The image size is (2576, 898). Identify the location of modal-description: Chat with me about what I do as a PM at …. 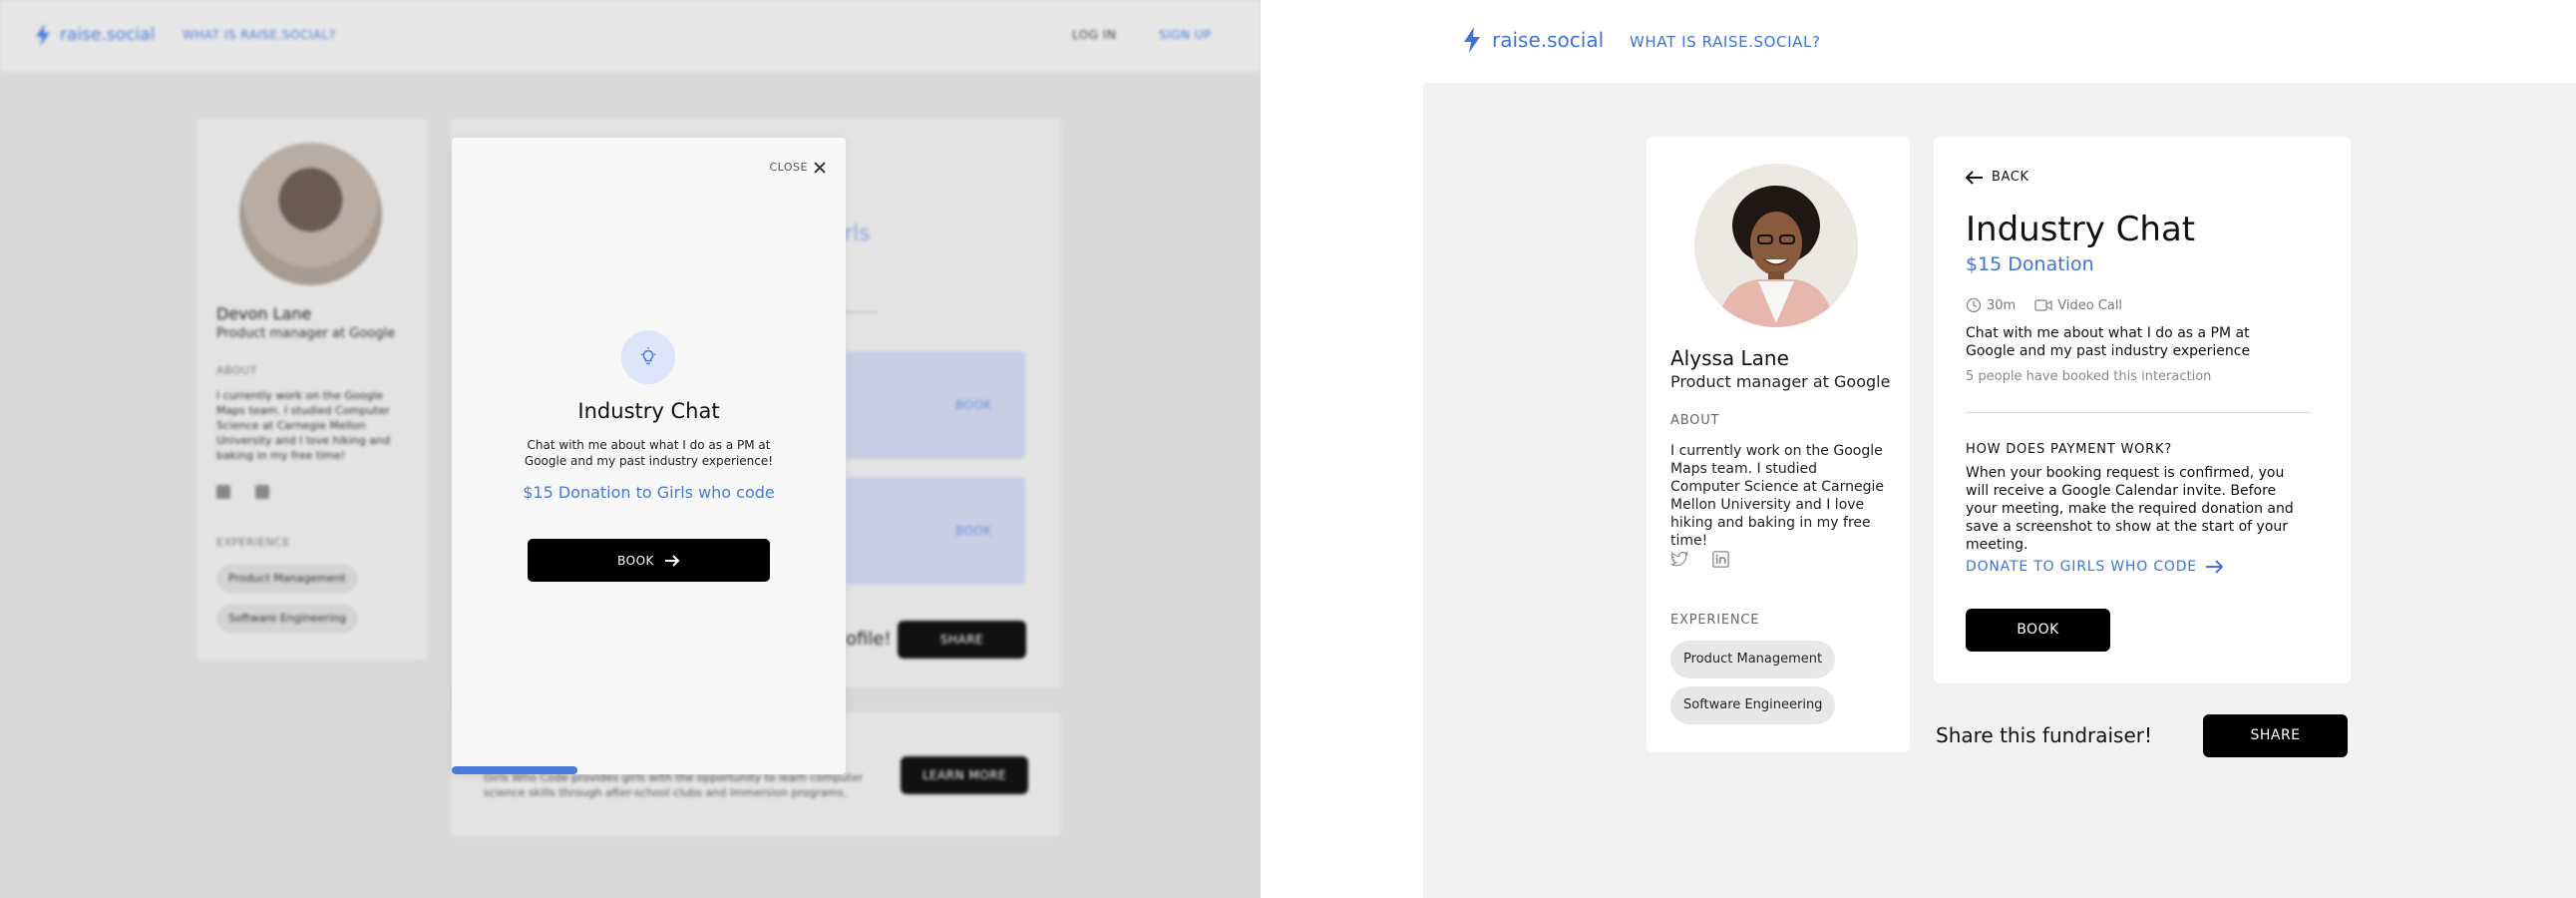
(649, 453).